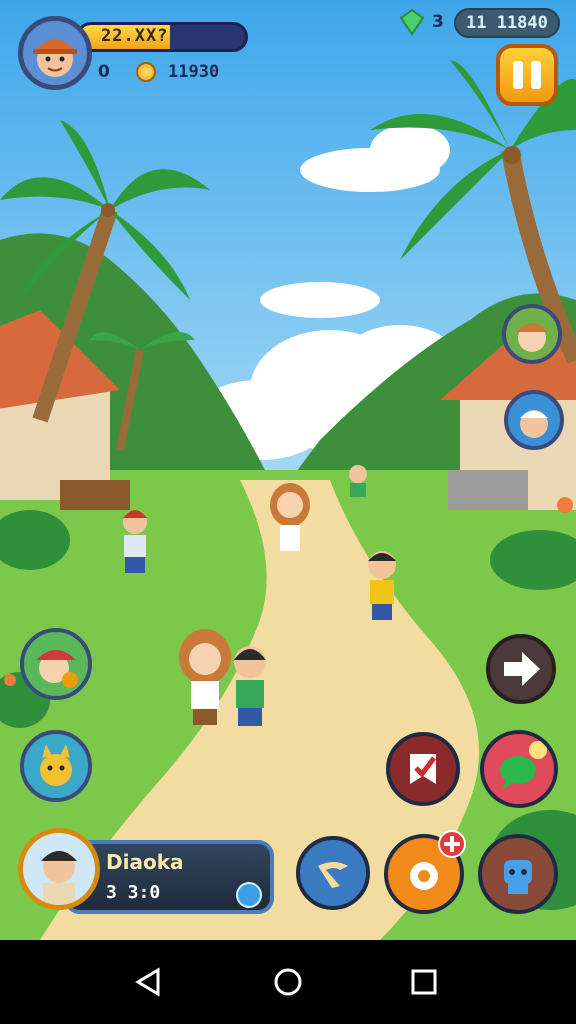 Image resolution: width=576 pixels, height=1024 pixels. I want to click on profile-face-icon, so click(59, 869).